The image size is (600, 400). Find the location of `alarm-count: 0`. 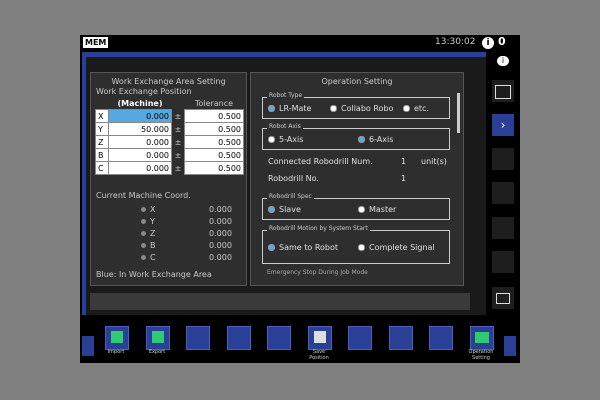

alarm-count: 0 is located at coordinates (502, 41).